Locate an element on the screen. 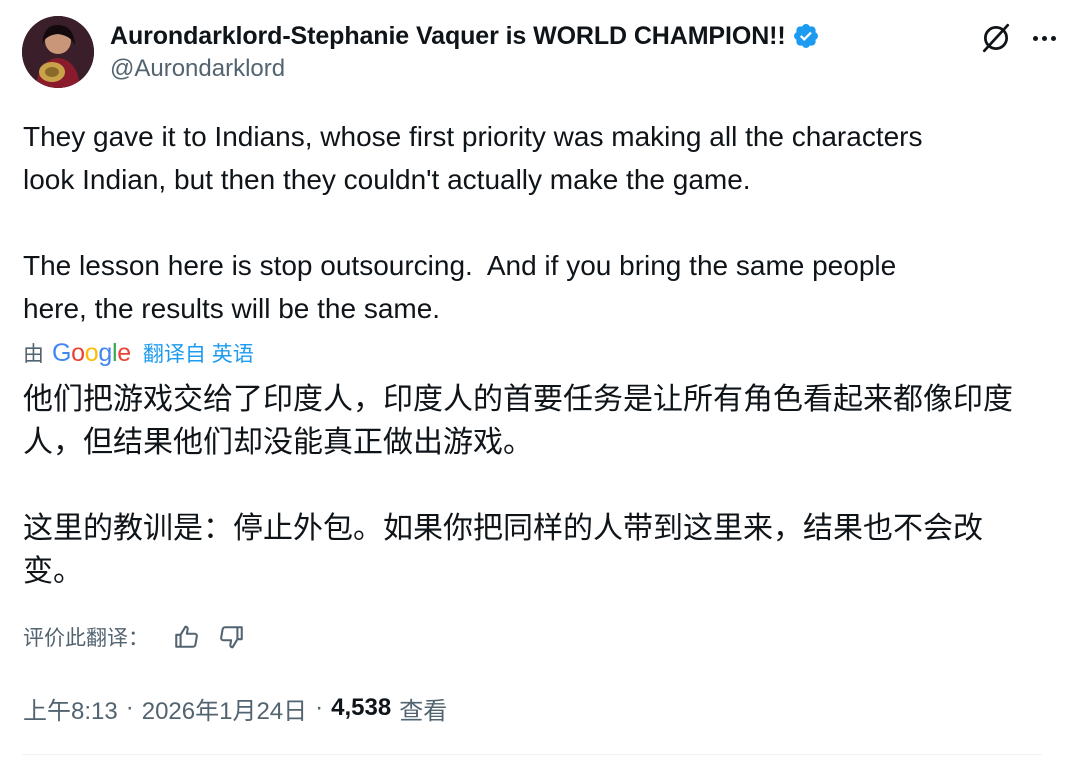 The height and width of the screenshot is (757, 1080). views-count: 4,538 is located at coordinates (361, 707).